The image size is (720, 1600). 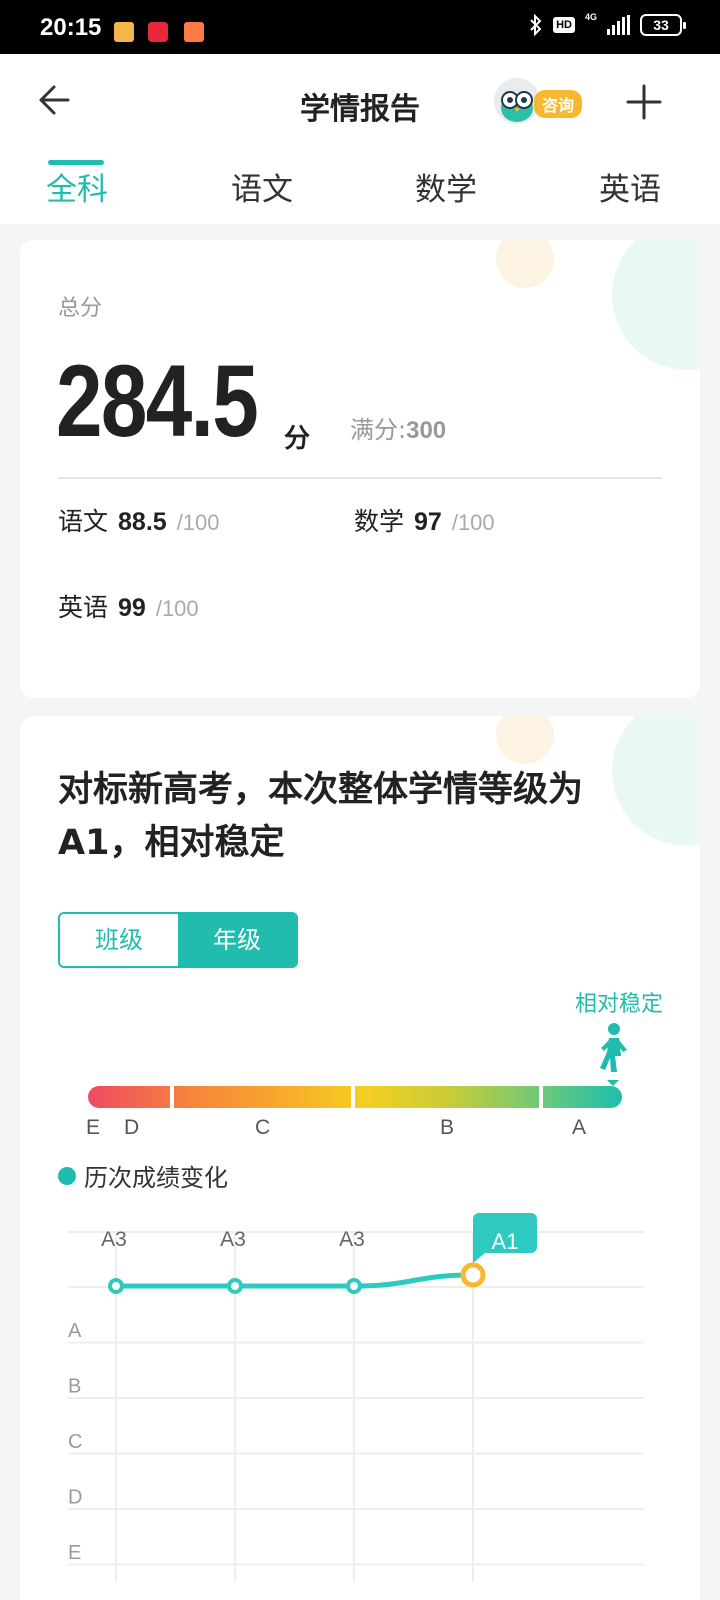 I want to click on status-bar: 20:15 HD 4G 33, so click(x=360, y=27).